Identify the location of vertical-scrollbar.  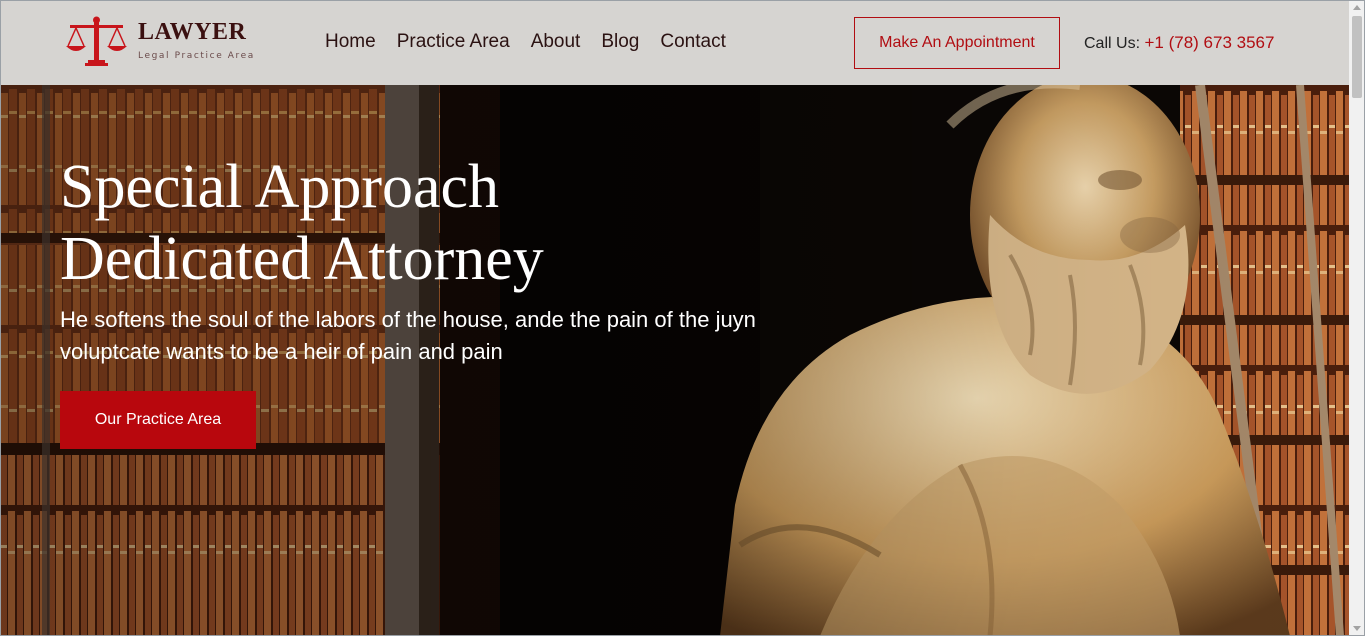
(1357, 318).